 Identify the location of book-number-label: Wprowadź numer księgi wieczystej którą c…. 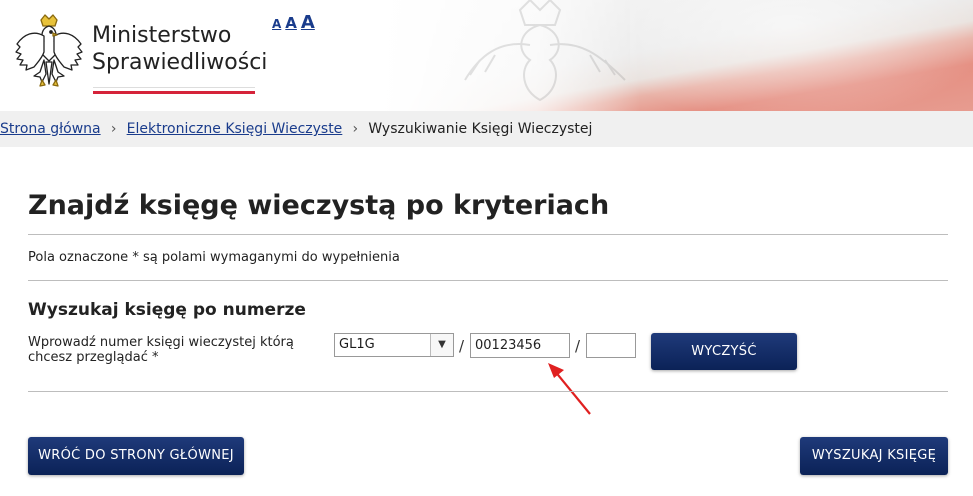
(161, 350).